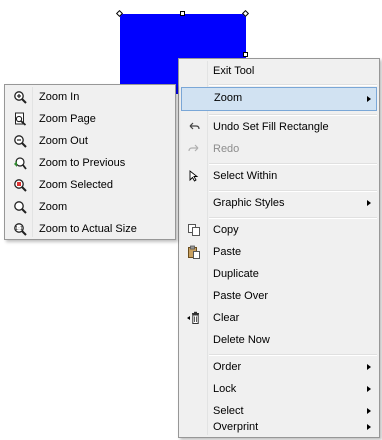 The width and height of the screenshot is (382, 440). Describe the element at coordinates (241, 340) in the screenshot. I see `menu-item-label: Delete Now` at that location.